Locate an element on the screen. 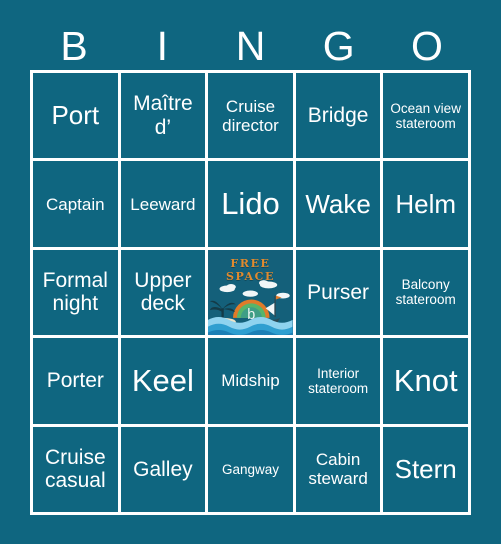  bingo-cell-ocean-view-stateroom: Ocean view stateroom is located at coordinates (425, 116).